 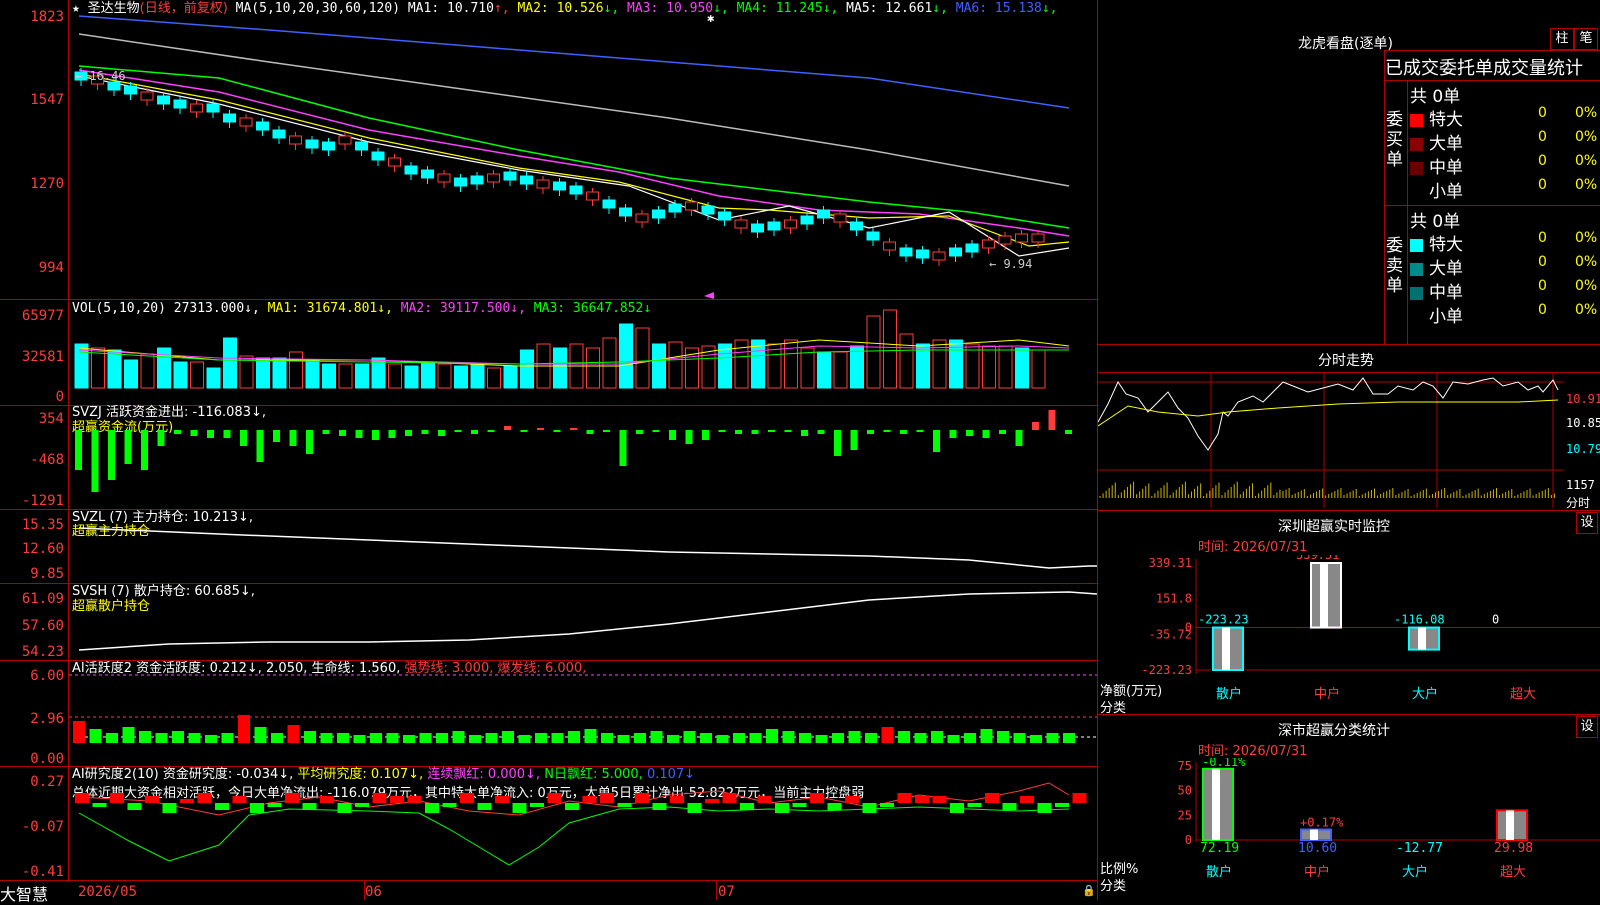 I want to click on ai-active-chart, so click(x=583, y=713).